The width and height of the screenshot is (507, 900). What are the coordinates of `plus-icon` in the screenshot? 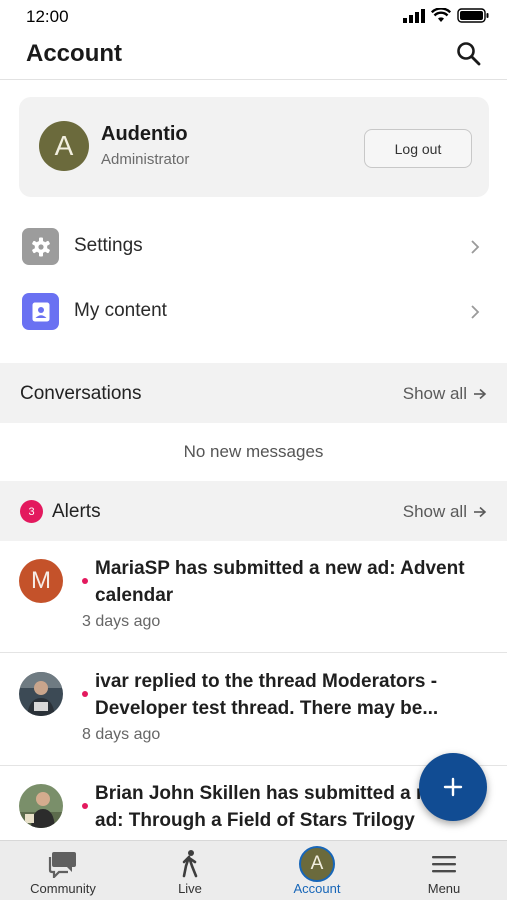 It's located at (453, 787).